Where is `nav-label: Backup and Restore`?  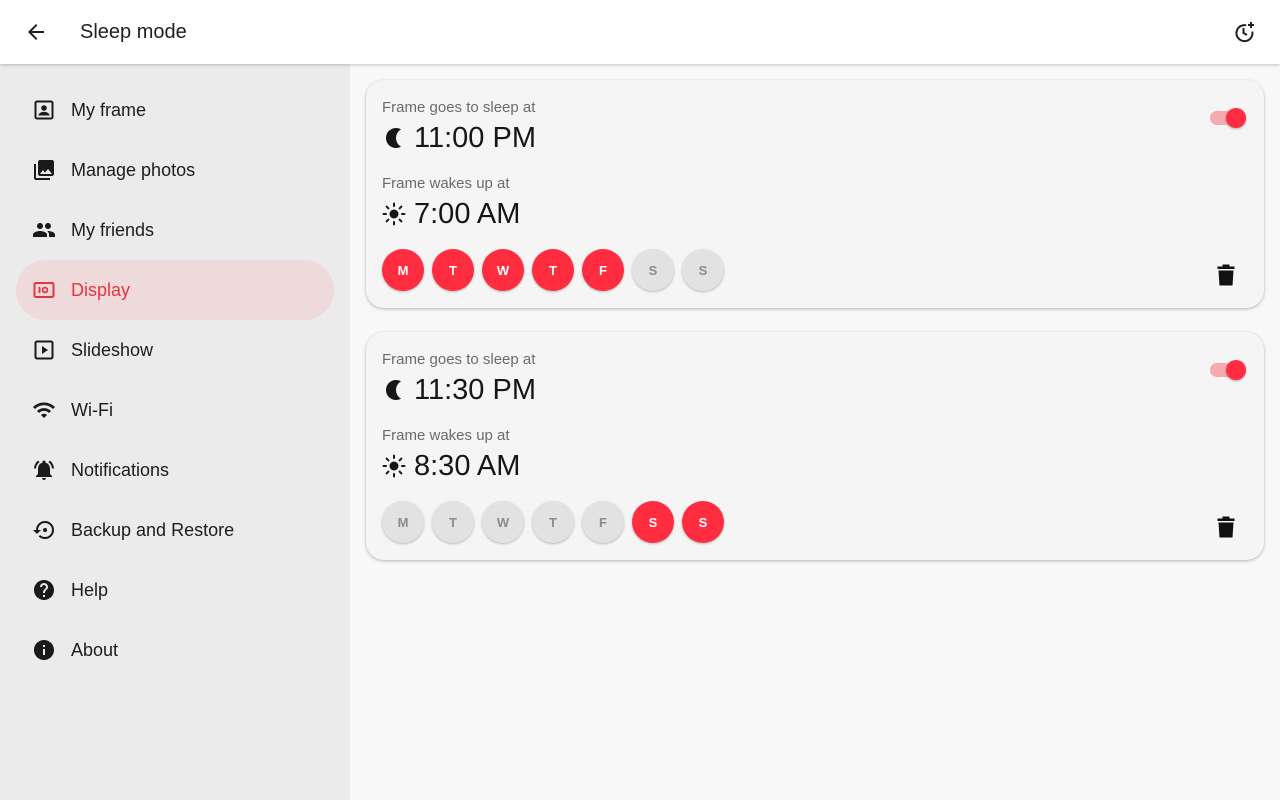 nav-label: Backup and Restore is located at coordinates (153, 530).